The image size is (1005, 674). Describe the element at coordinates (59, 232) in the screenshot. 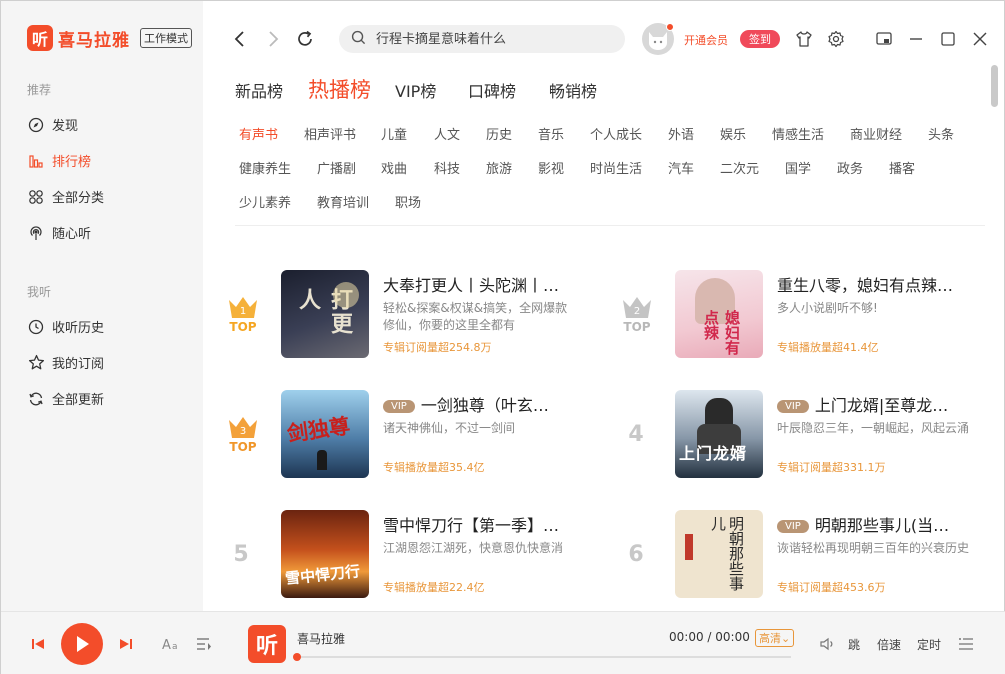

I see `sidebar-item-random-listen: 随心听` at that location.